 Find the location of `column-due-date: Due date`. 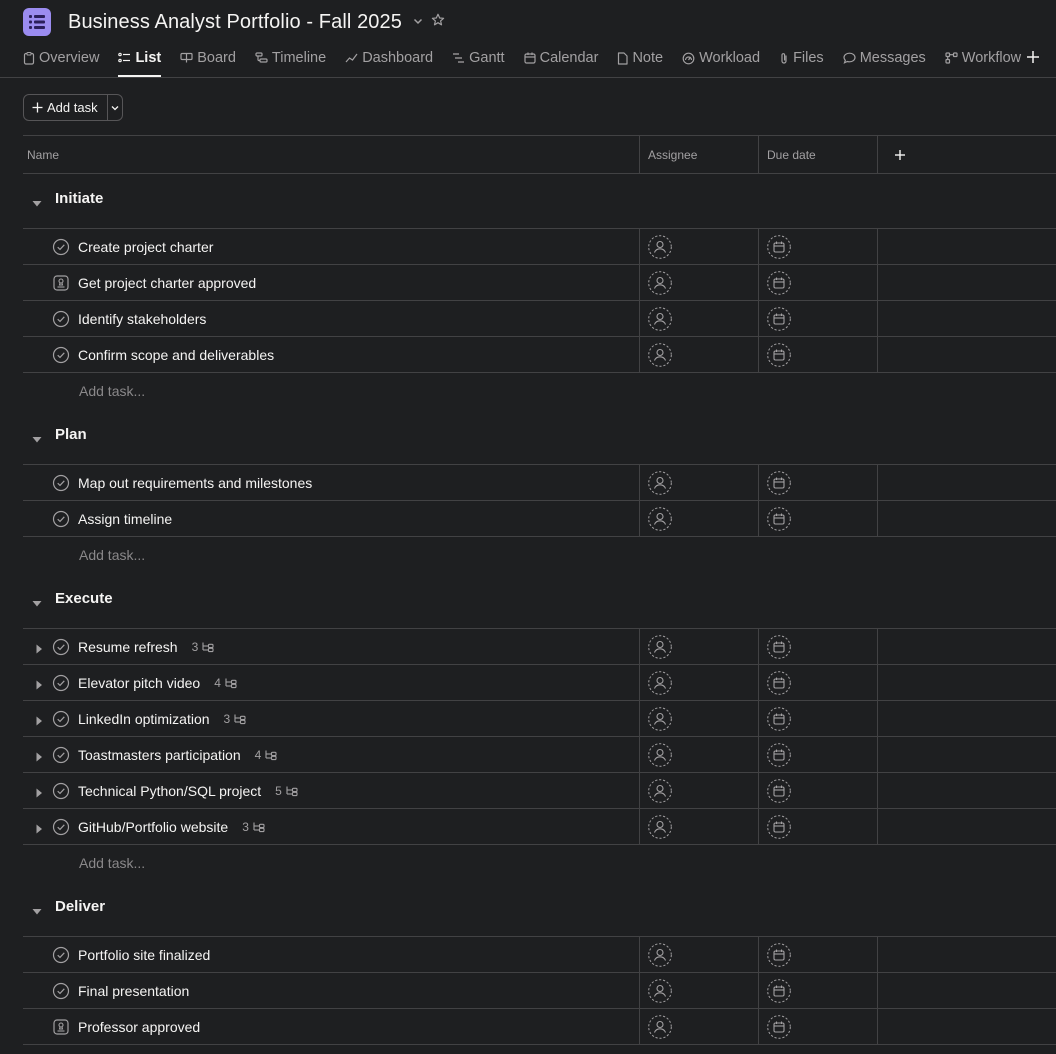

column-due-date: Due date is located at coordinates (791, 154).